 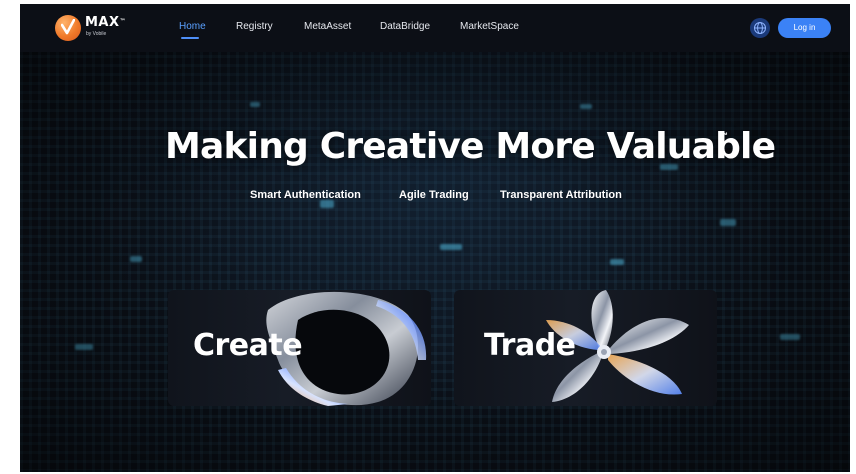 I want to click on brand-name: MAX™, so click(x=105, y=22).